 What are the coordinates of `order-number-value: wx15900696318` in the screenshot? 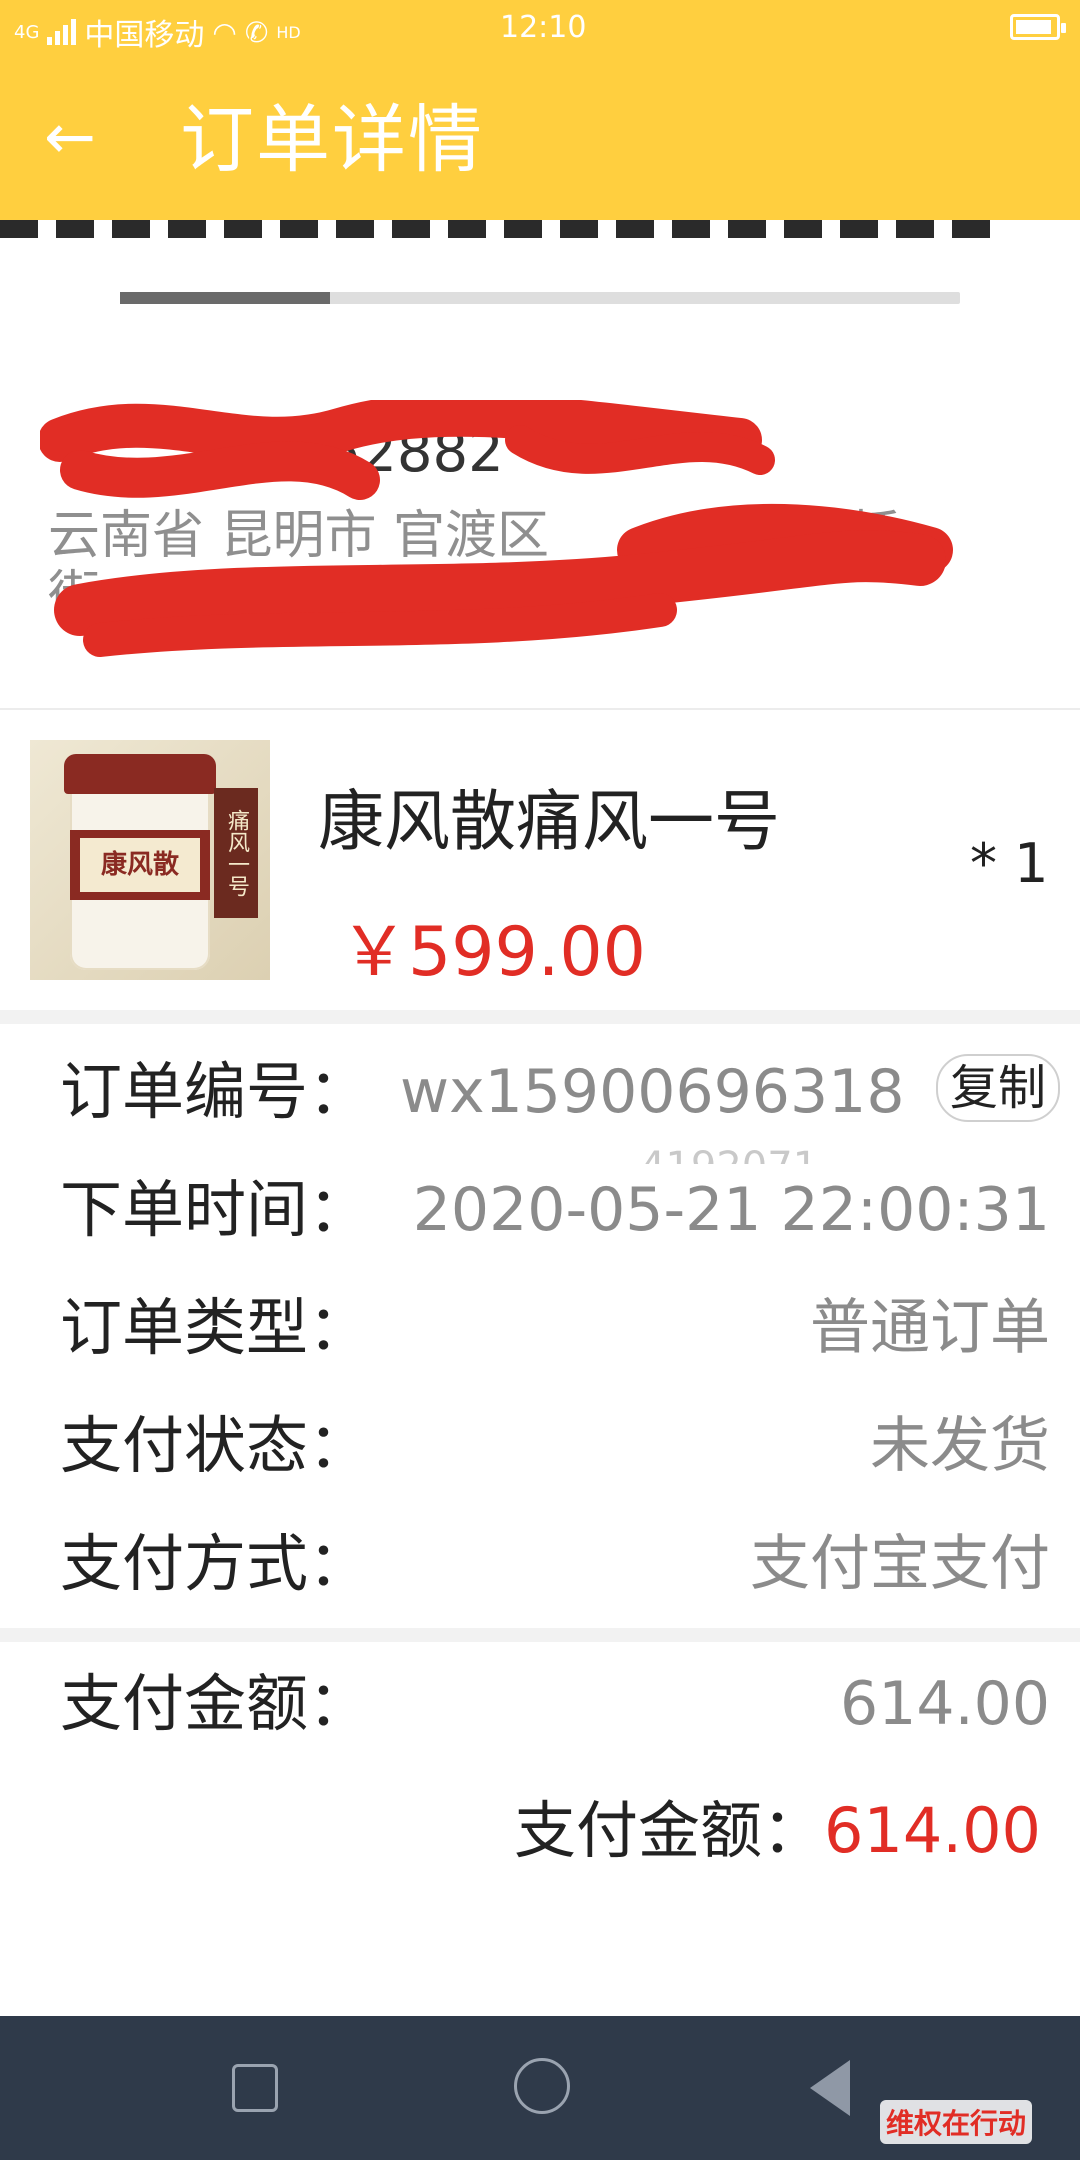 It's located at (652, 1092).